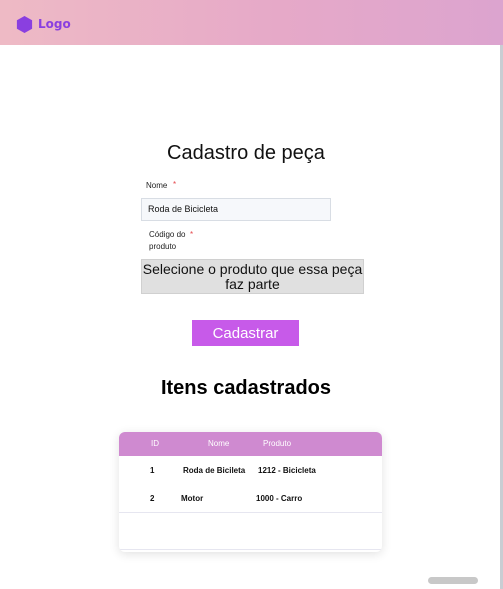 This screenshot has width=503, height=589. Describe the element at coordinates (192, 234) in the screenshot. I see `codigo-required-marker: *` at that location.